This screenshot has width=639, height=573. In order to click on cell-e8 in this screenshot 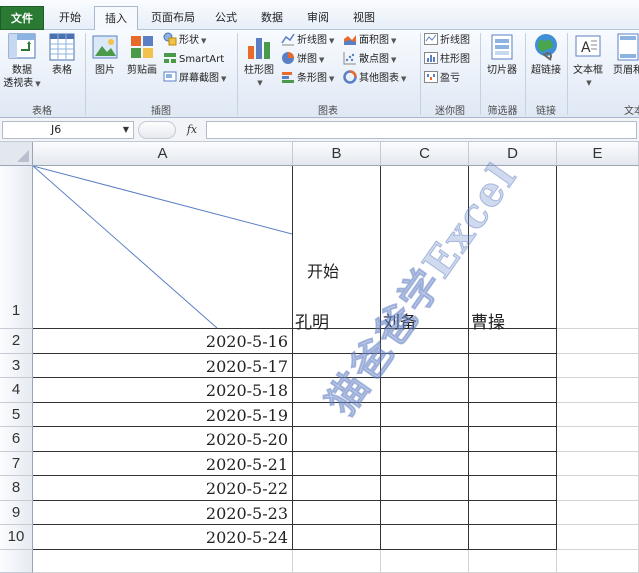, I will do `click(598, 488)`.